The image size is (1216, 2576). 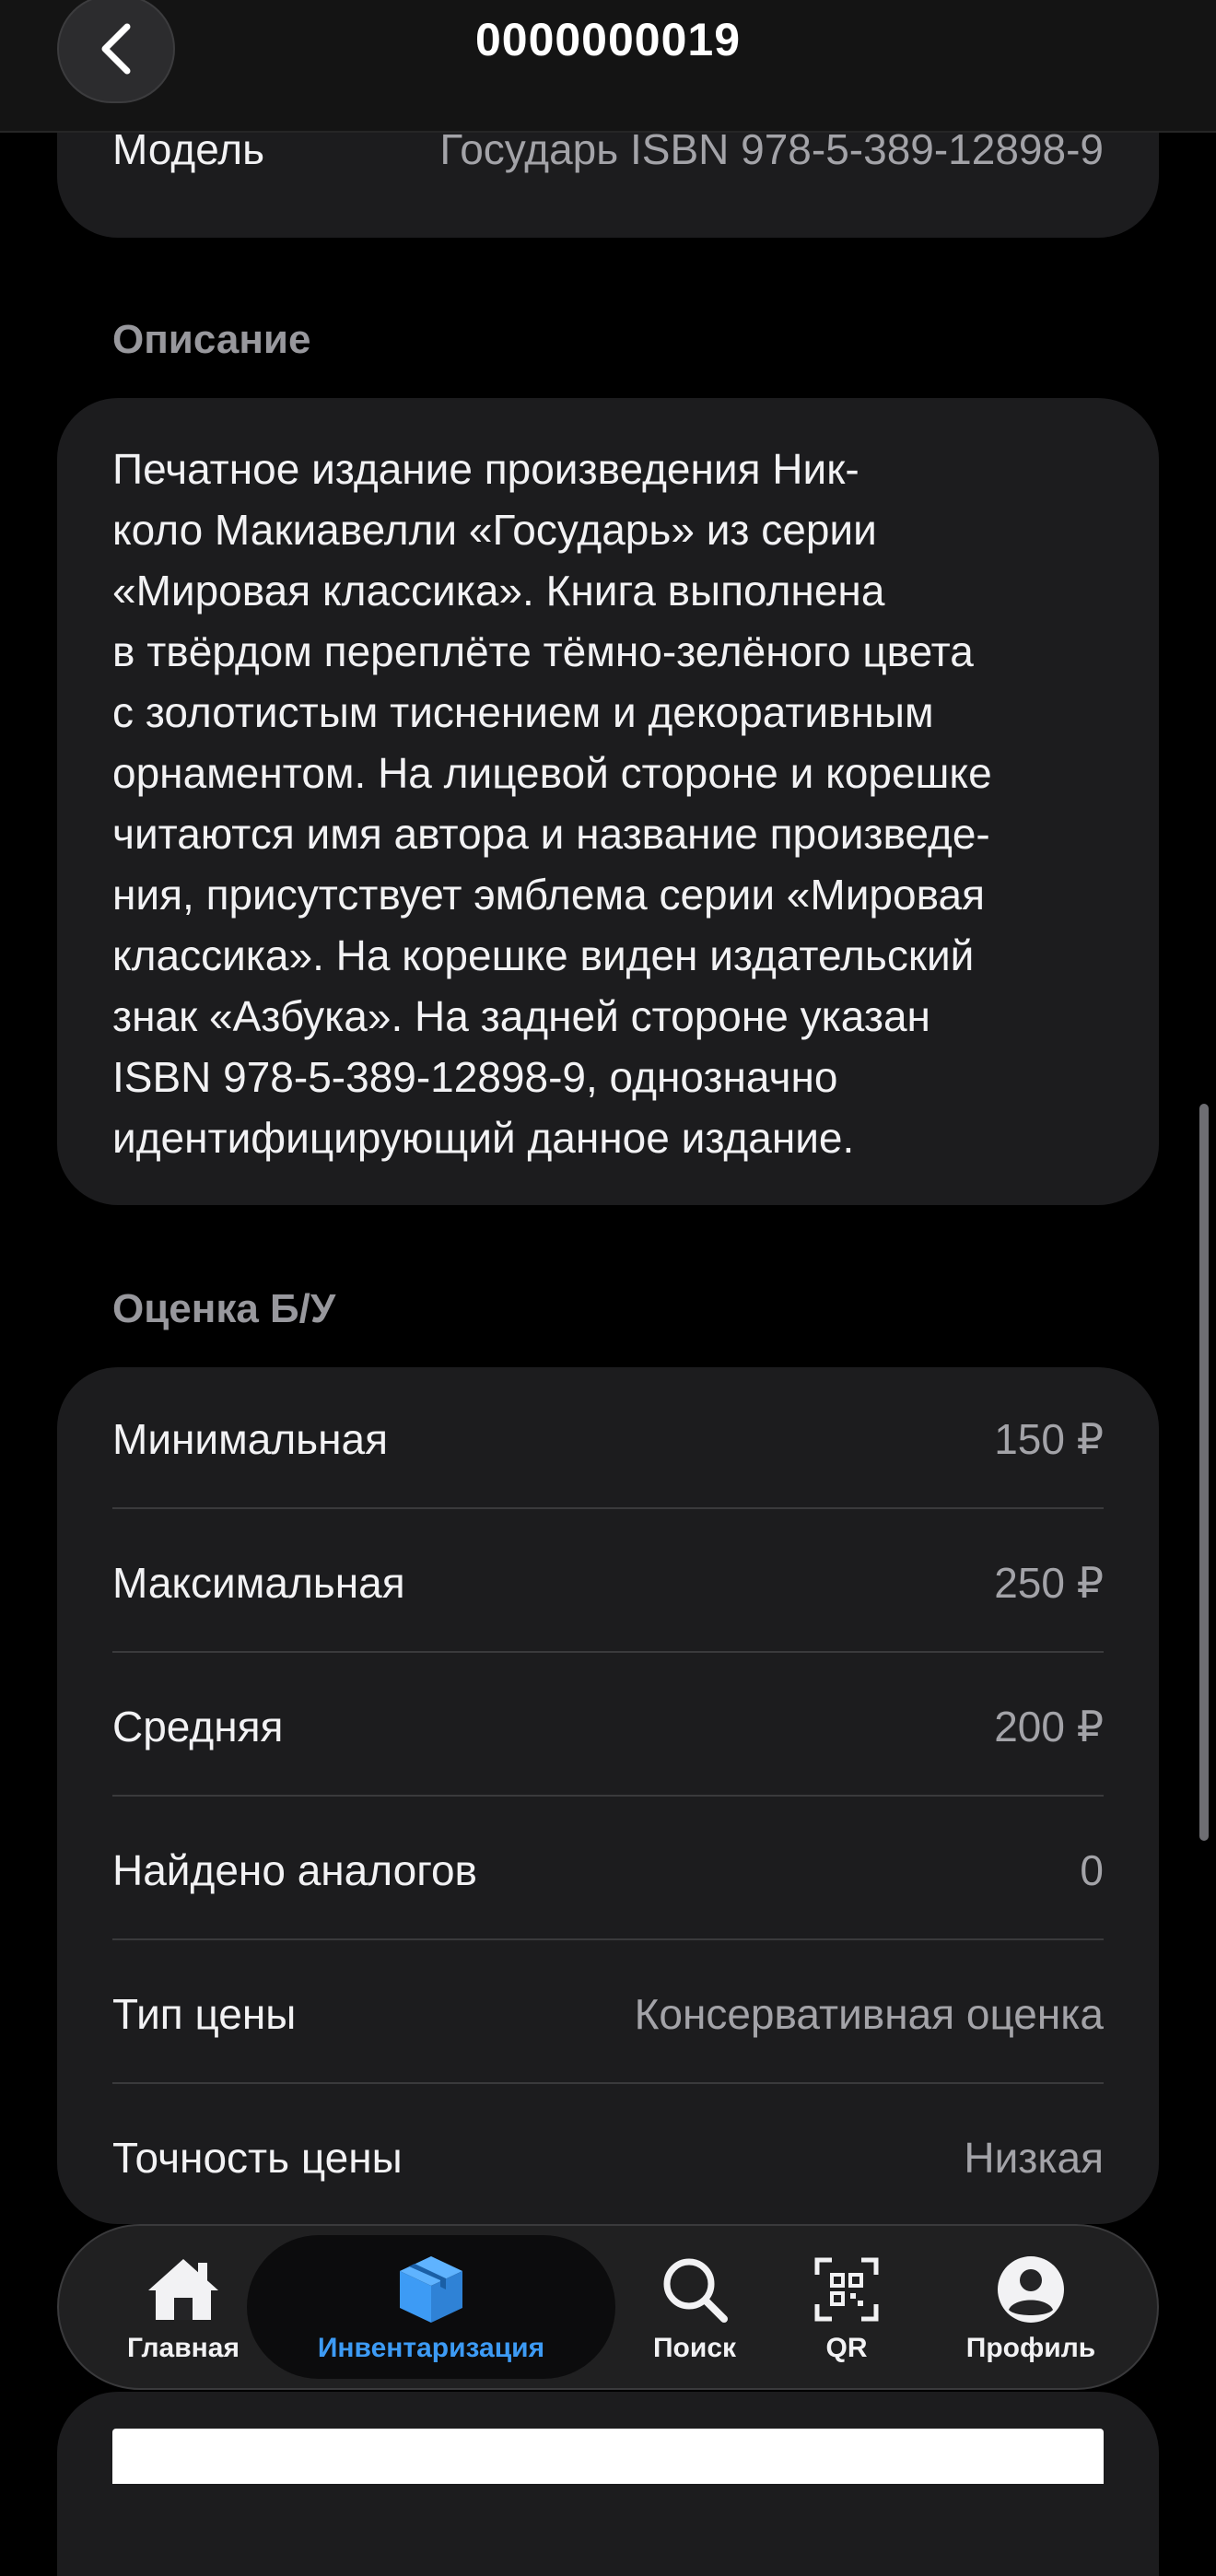 What do you see at coordinates (846, 2348) in the screenshot?
I see `tab-label: QR` at bounding box center [846, 2348].